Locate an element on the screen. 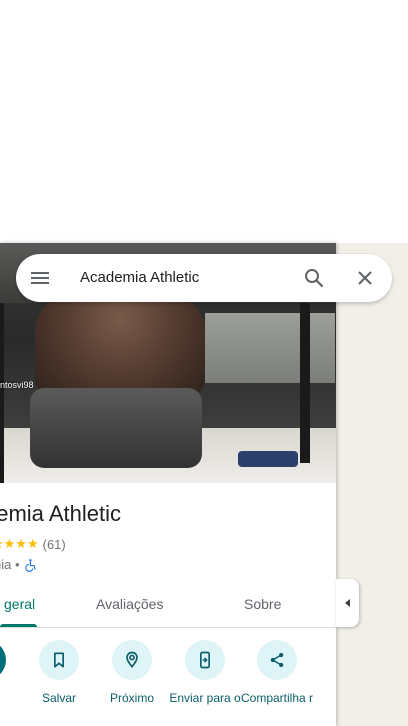 The height and width of the screenshot is (726, 408). share-icon is located at coordinates (277, 660).